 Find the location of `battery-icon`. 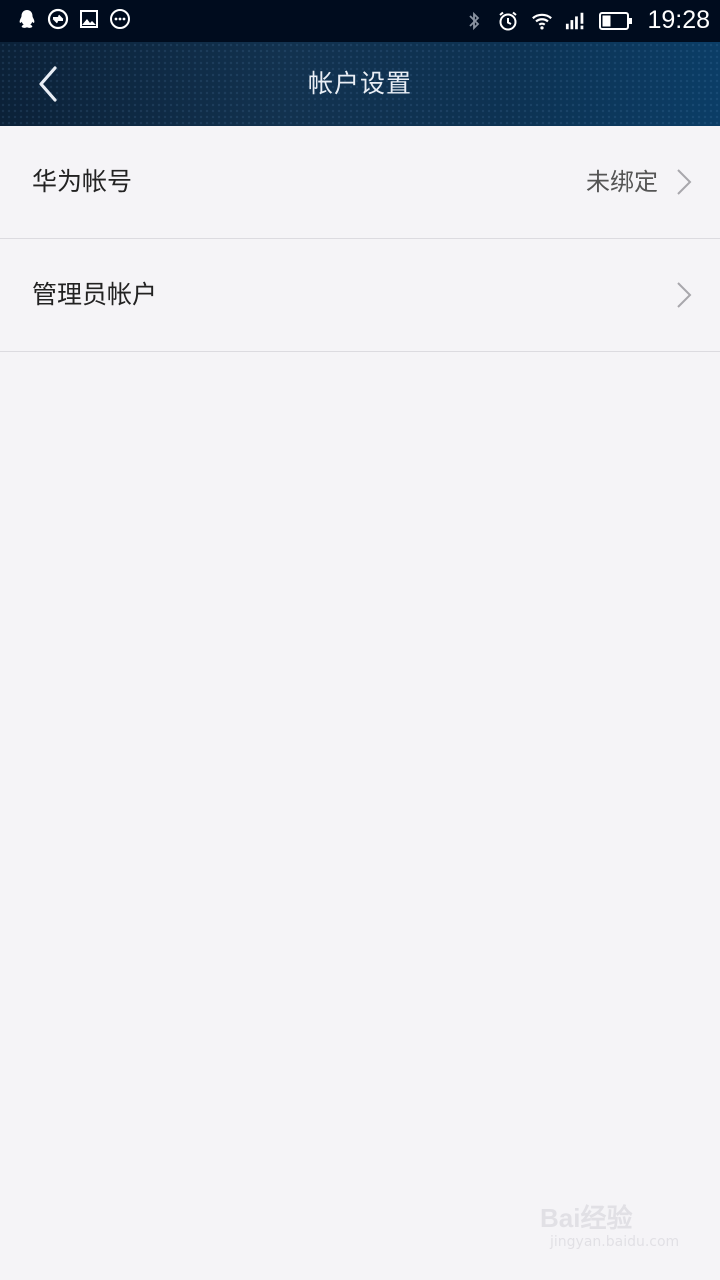

battery-icon is located at coordinates (616, 20).